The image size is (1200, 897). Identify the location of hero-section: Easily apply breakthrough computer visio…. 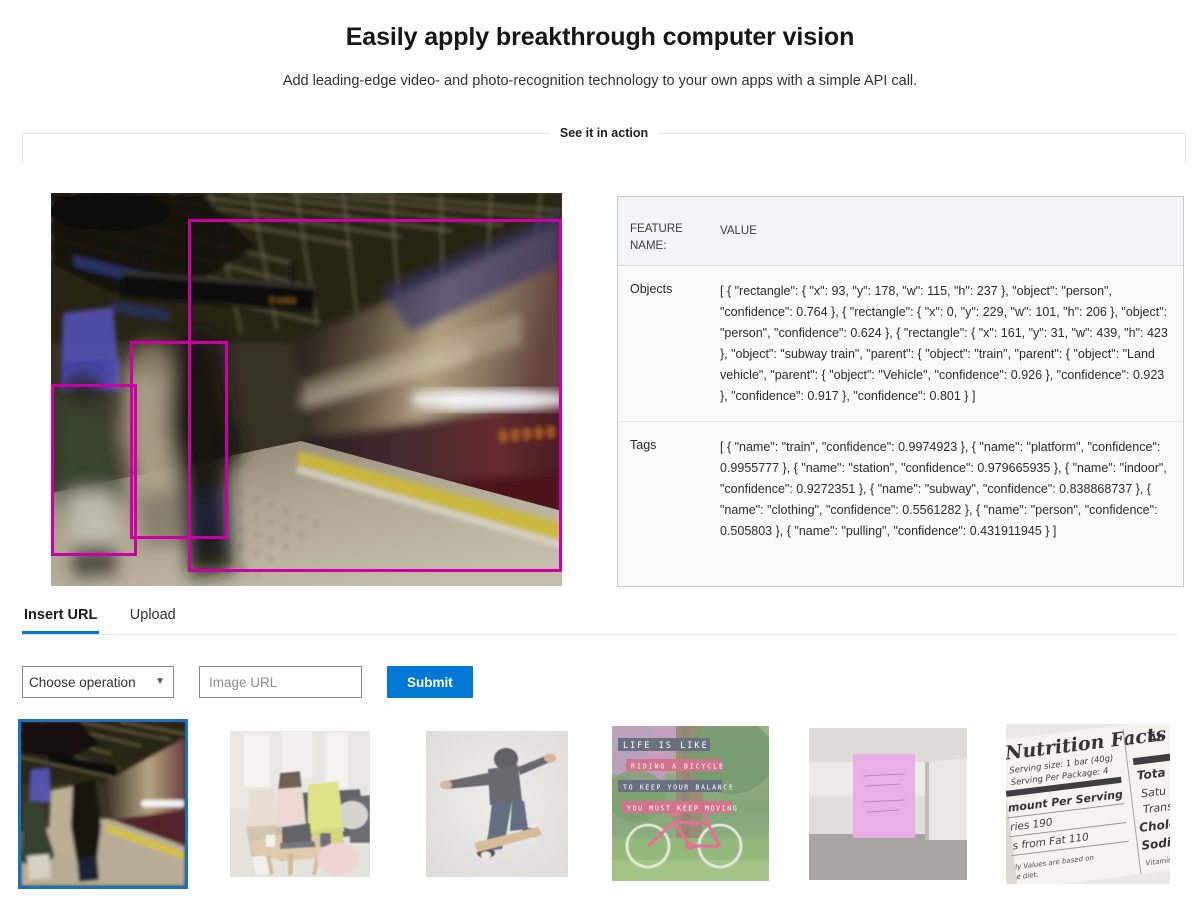
(600, 45).